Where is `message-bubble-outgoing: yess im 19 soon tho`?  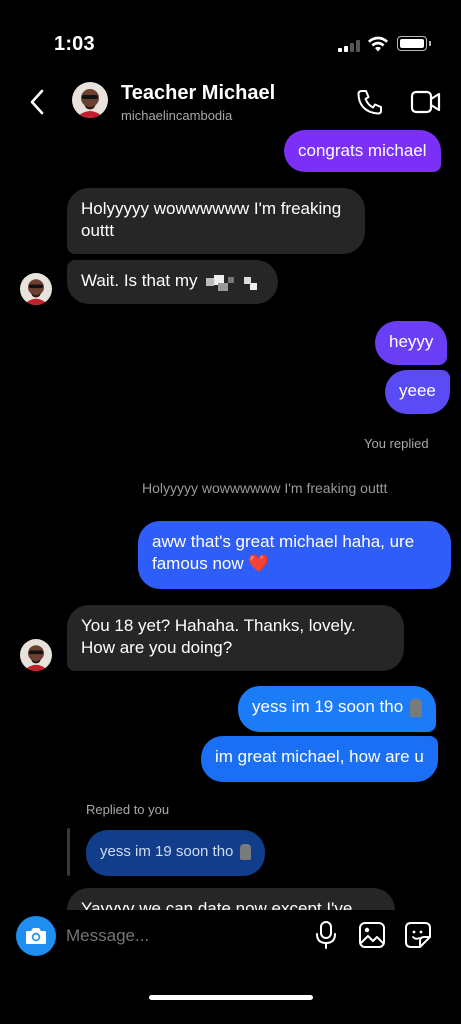 message-bubble-outgoing: yess im 19 soon tho is located at coordinates (337, 709).